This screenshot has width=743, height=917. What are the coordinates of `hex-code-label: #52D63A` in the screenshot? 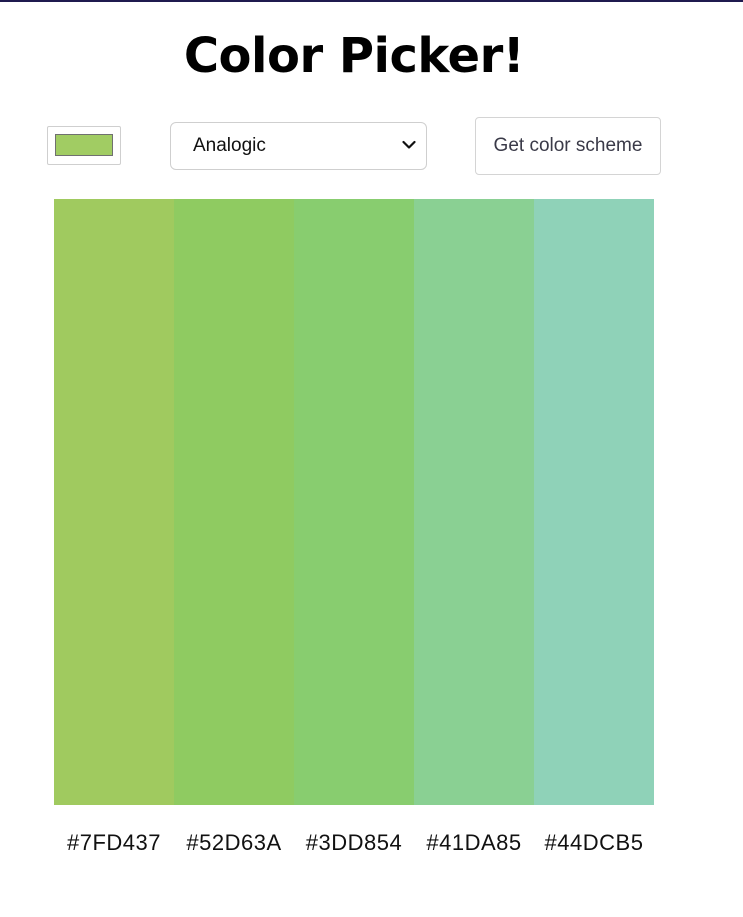 It's located at (234, 842).